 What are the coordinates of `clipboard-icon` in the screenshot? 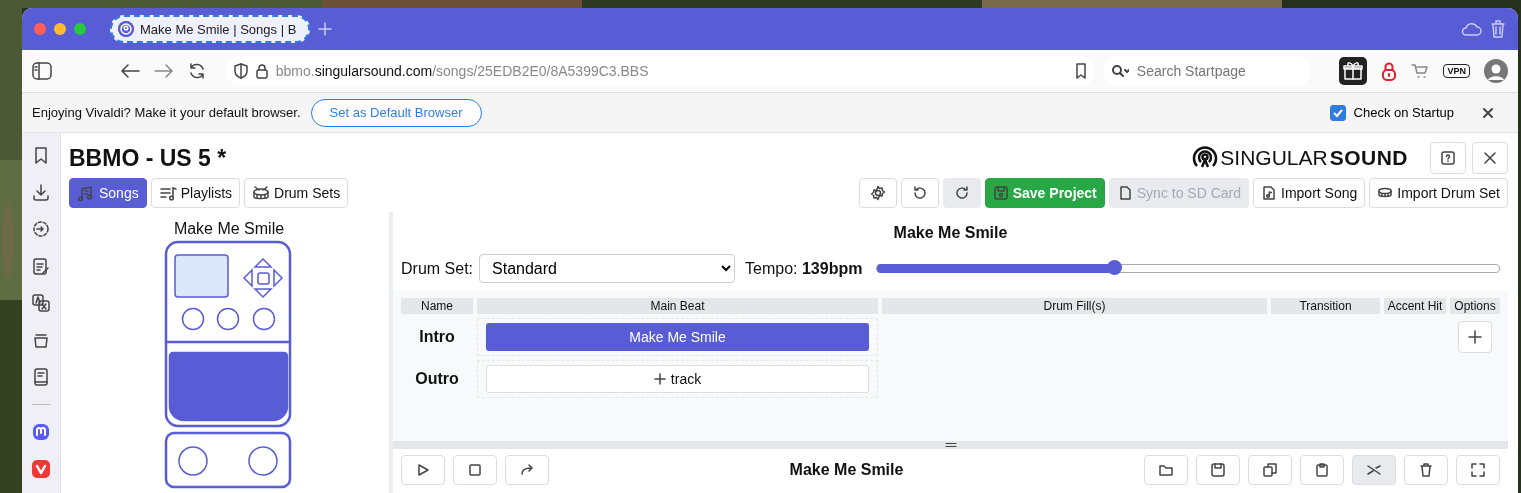 It's located at (1322, 470).